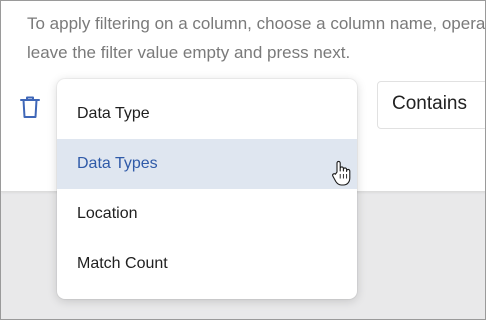 The height and width of the screenshot is (320, 486). I want to click on hand-pointer-icon, so click(342, 173).